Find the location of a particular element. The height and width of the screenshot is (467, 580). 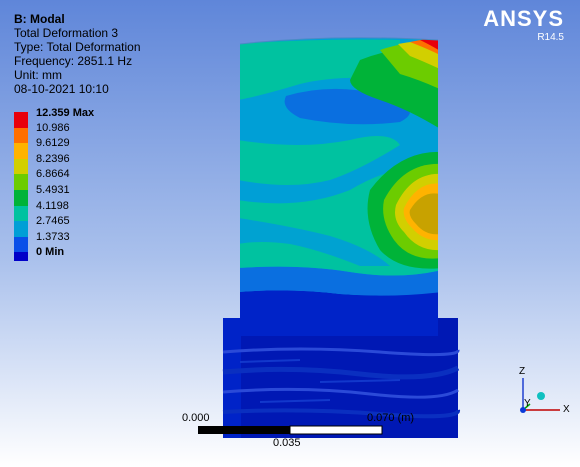

legend-label: 12.359 Max is located at coordinates (65, 113).